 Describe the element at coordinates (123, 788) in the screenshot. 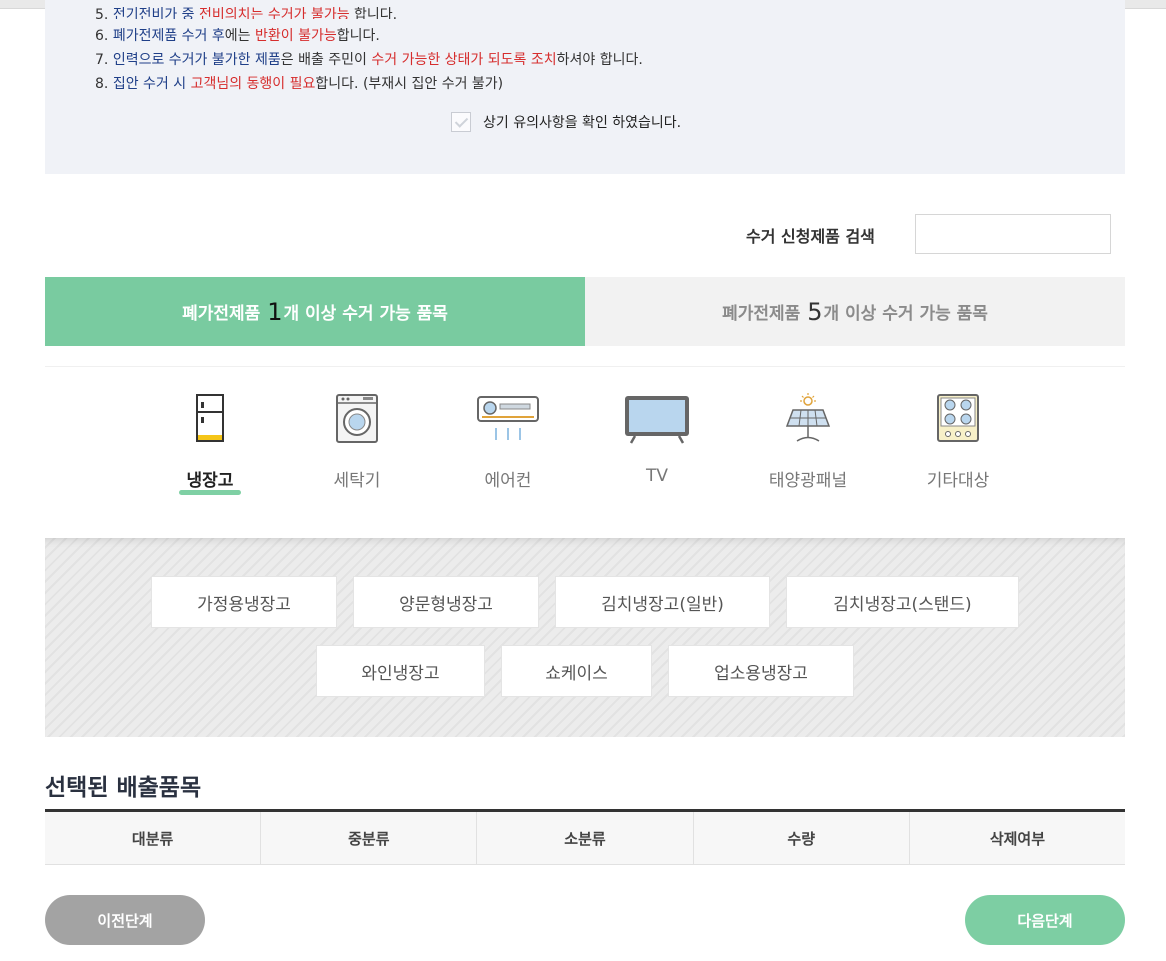

I see `selected-items-title: 선택된 배출품목` at that location.